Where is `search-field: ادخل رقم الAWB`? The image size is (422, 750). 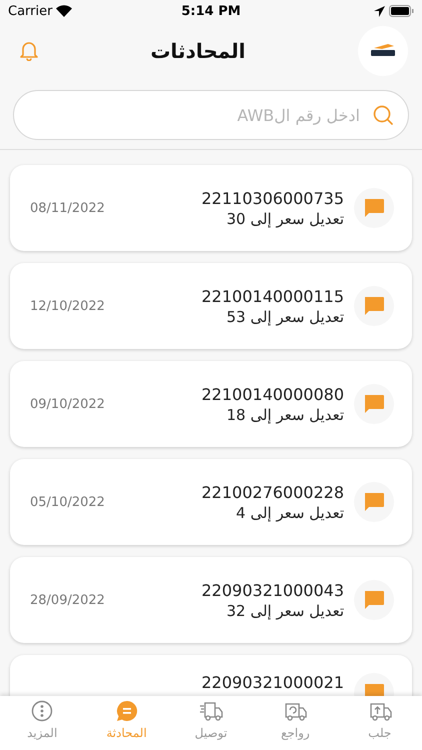 search-field: ادخل رقم الAWB is located at coordinates (195, 115).